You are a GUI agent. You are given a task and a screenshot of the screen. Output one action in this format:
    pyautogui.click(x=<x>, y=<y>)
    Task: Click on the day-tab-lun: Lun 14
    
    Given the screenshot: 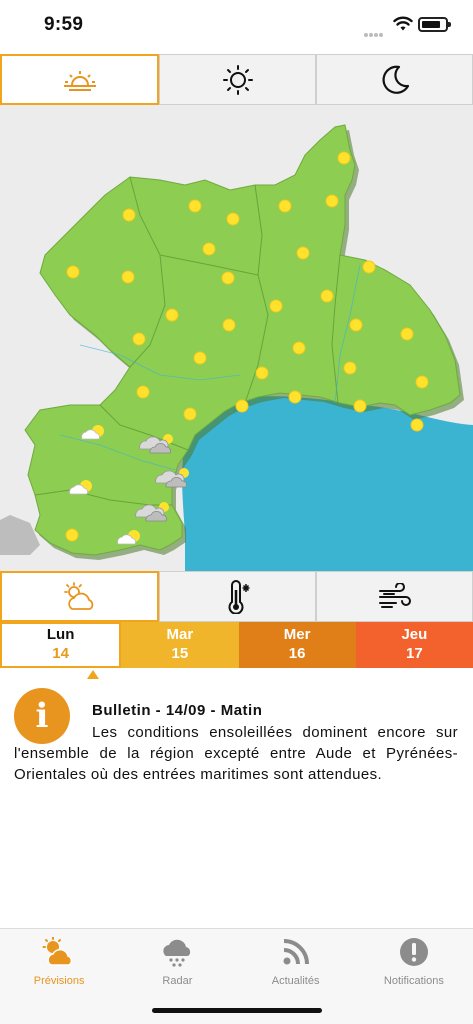 What is the action you would take?
    pyautogui.click(x=61, y=645)
    